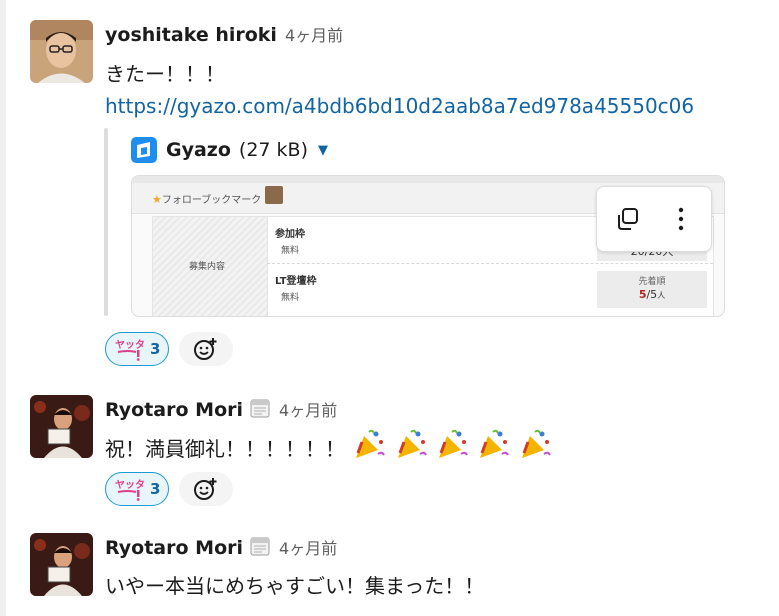  I want to click on preview-top-strip, so click(428, 179).